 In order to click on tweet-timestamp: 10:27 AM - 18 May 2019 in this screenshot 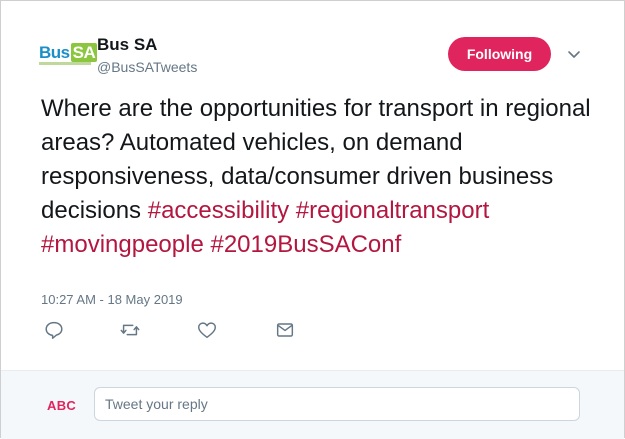, I will do `click(112, 299)`.